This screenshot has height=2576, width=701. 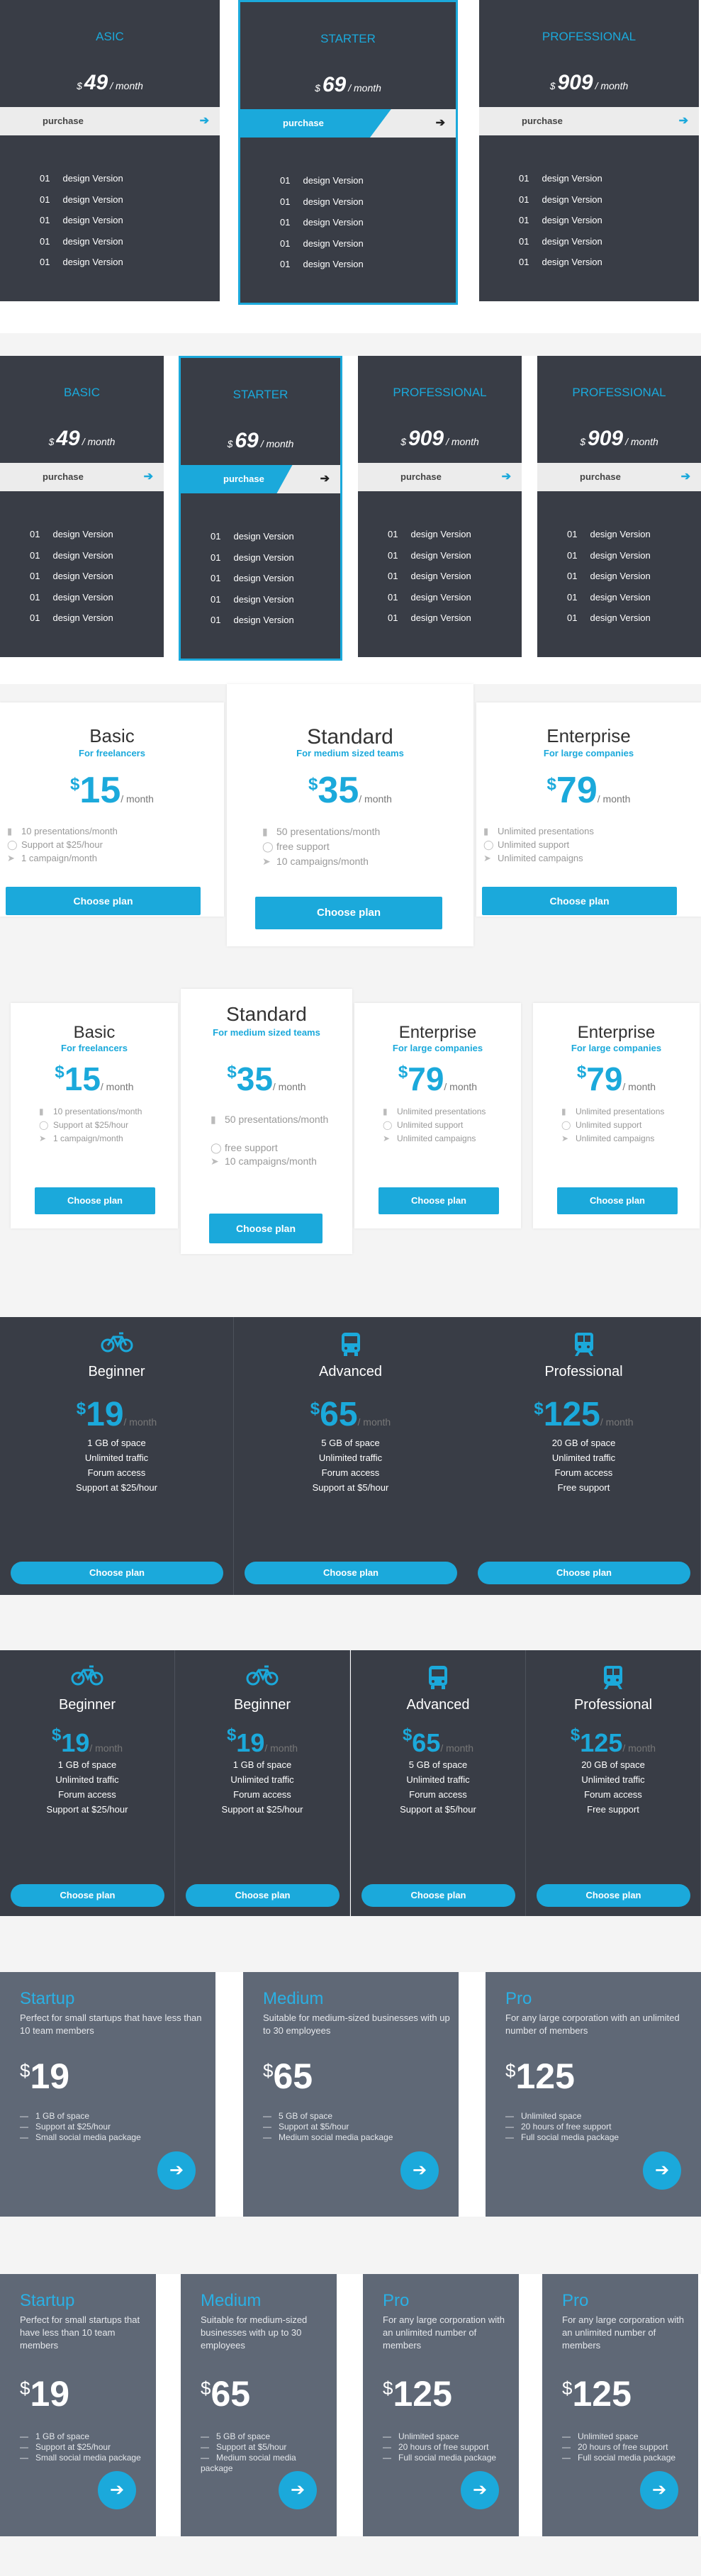 I want to click on s1-plan-name: ASIC, so click(x=110, y=36).